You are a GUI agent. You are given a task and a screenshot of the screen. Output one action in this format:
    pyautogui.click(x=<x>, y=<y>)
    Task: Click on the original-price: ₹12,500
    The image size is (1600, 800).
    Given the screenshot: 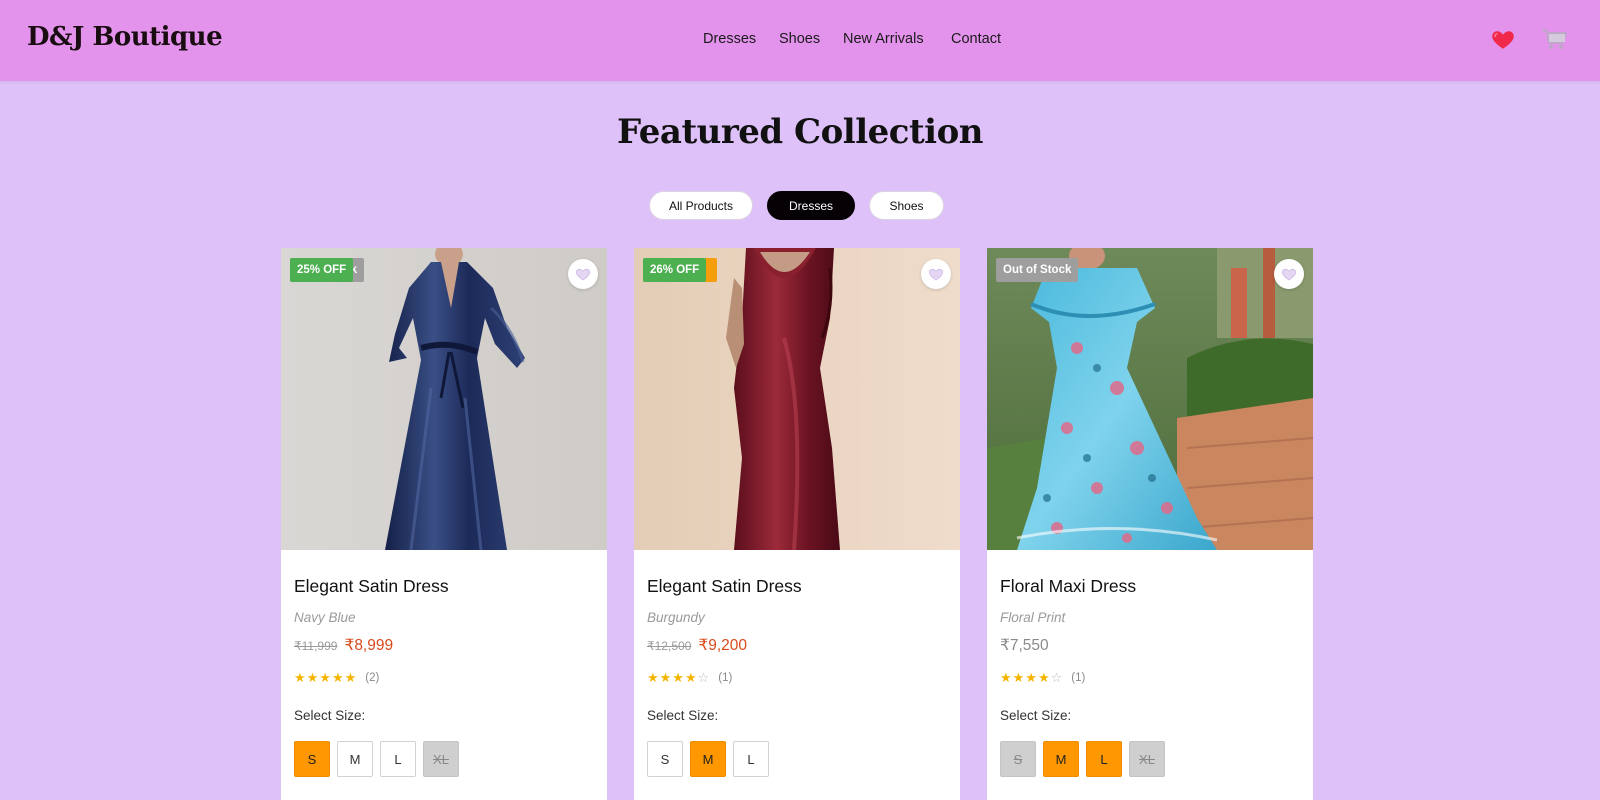 What is the action you would take?
    pyautogui.click(x=669, y=646)
    